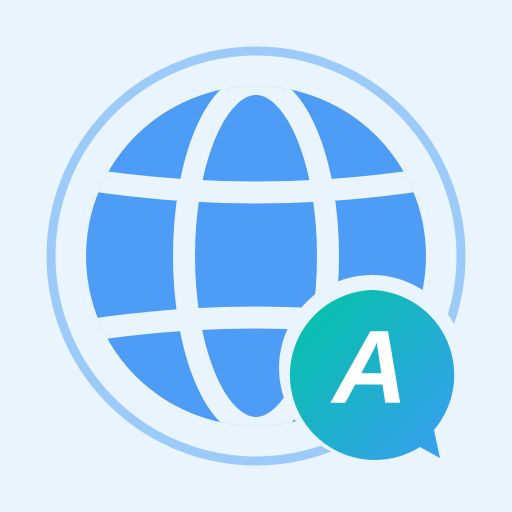 Image resolution: width=512 pixels, height=512 pixels. I want to click on speech-bubble-icon: A, so click(372, 368).